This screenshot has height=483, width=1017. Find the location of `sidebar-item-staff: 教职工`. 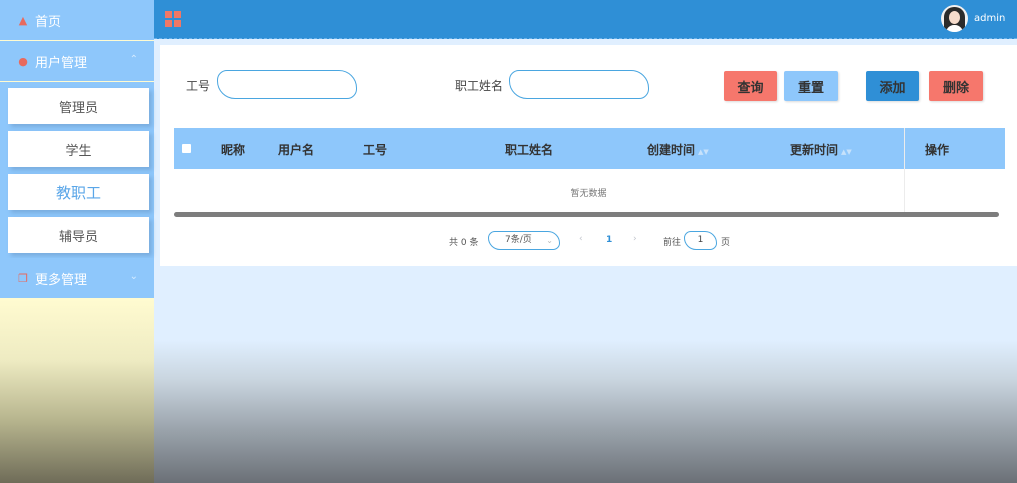

sidebar-item-staff: 教职工 is located at coordinates (78, 192).